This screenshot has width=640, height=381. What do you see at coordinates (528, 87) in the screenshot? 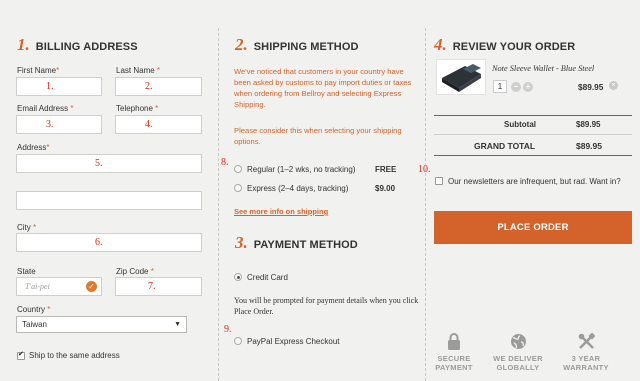
I see `increase-quantity-button: +` at bounding box center [528, 87].